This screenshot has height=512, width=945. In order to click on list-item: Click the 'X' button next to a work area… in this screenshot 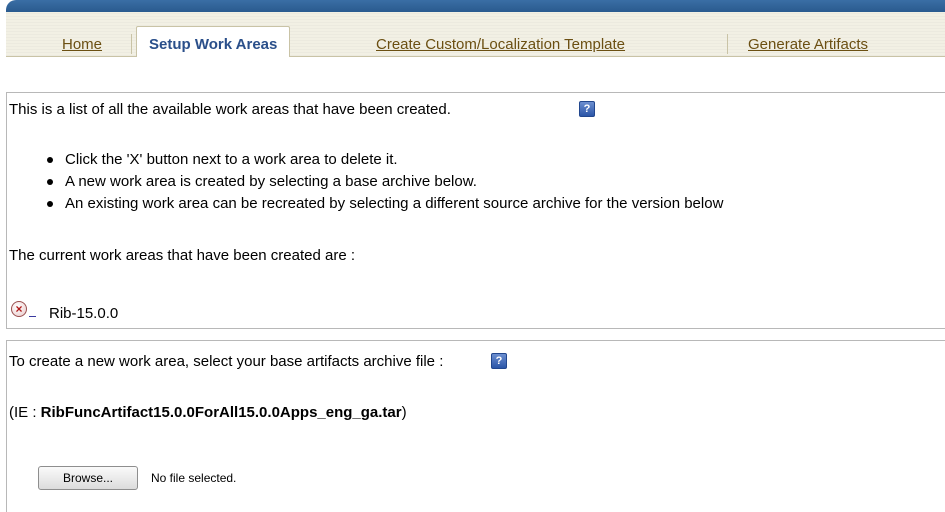, I will do `click(382, 160)`.